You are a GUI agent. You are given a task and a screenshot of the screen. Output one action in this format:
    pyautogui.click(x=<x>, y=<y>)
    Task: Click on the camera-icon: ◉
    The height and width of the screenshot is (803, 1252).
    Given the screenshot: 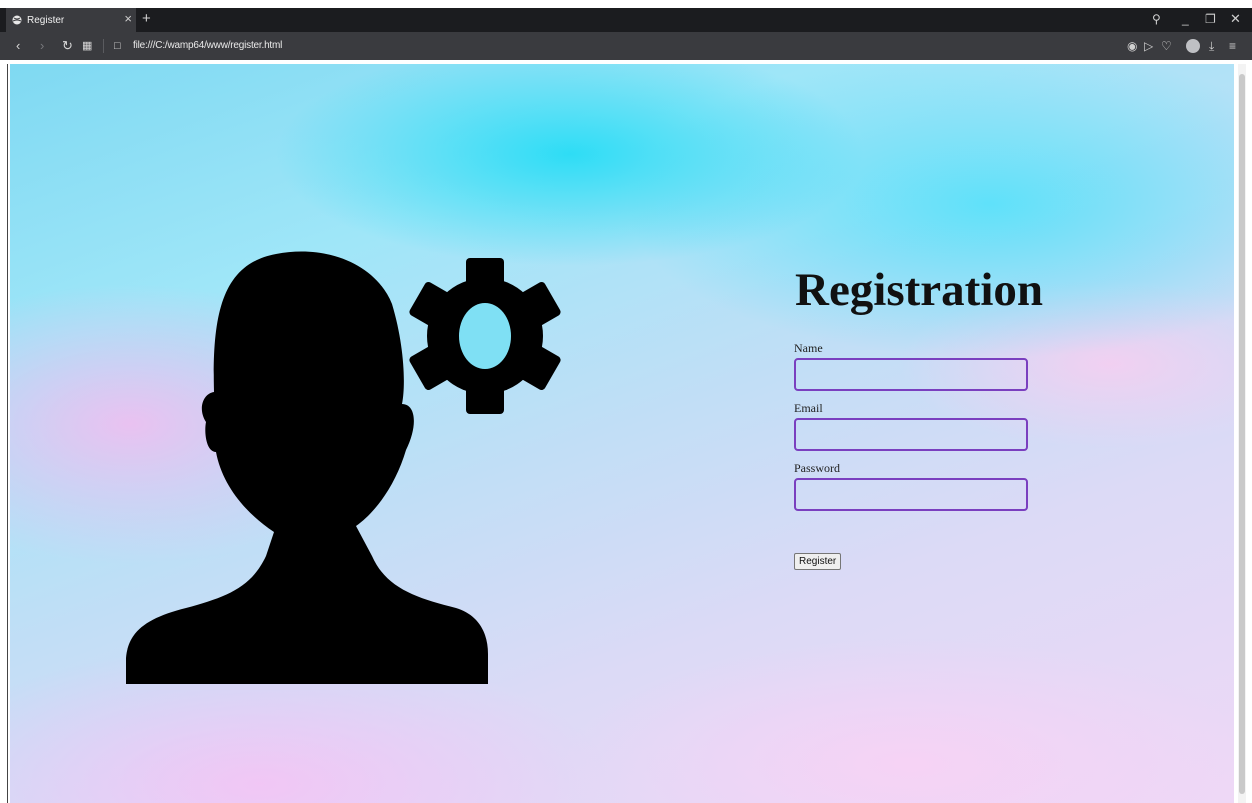 What is the action you would take?
    pyautogui.click(x=1132, y=46)
    